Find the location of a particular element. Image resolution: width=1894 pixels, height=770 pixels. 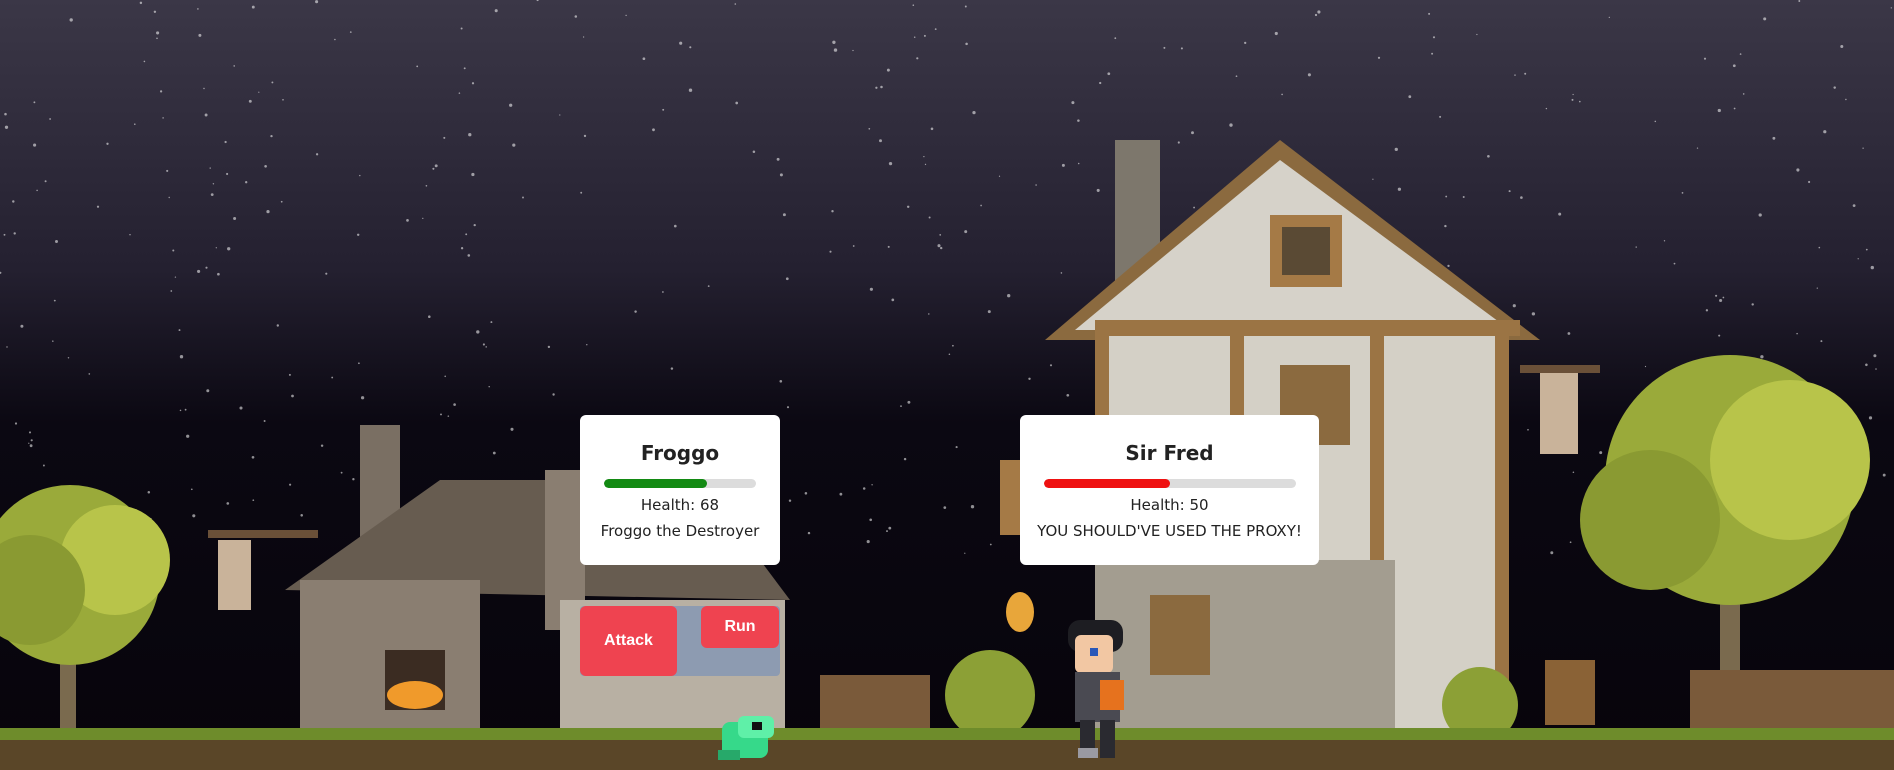

run-button: Run is located at coordinates (740, 627).